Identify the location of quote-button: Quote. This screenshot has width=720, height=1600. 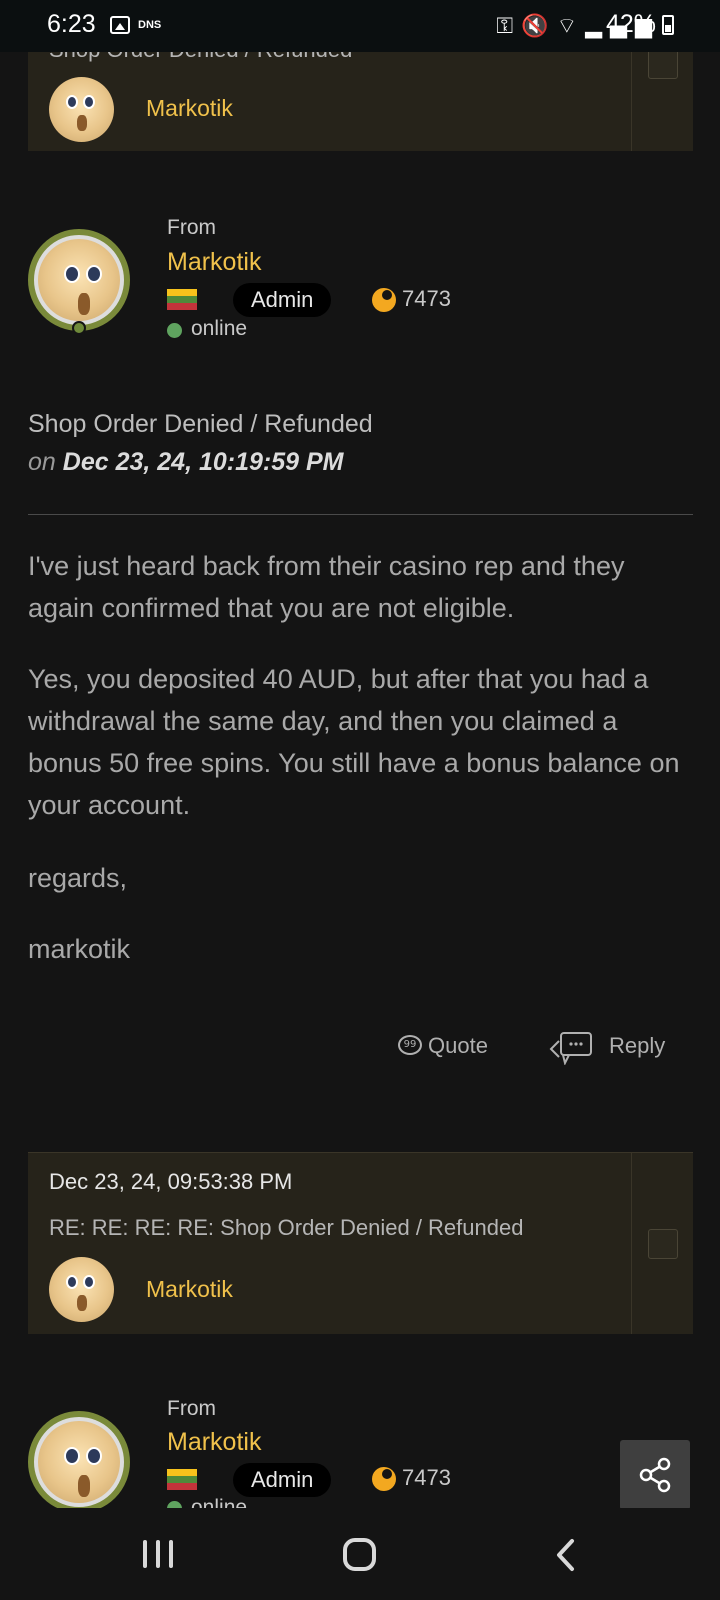
(458, 1046).